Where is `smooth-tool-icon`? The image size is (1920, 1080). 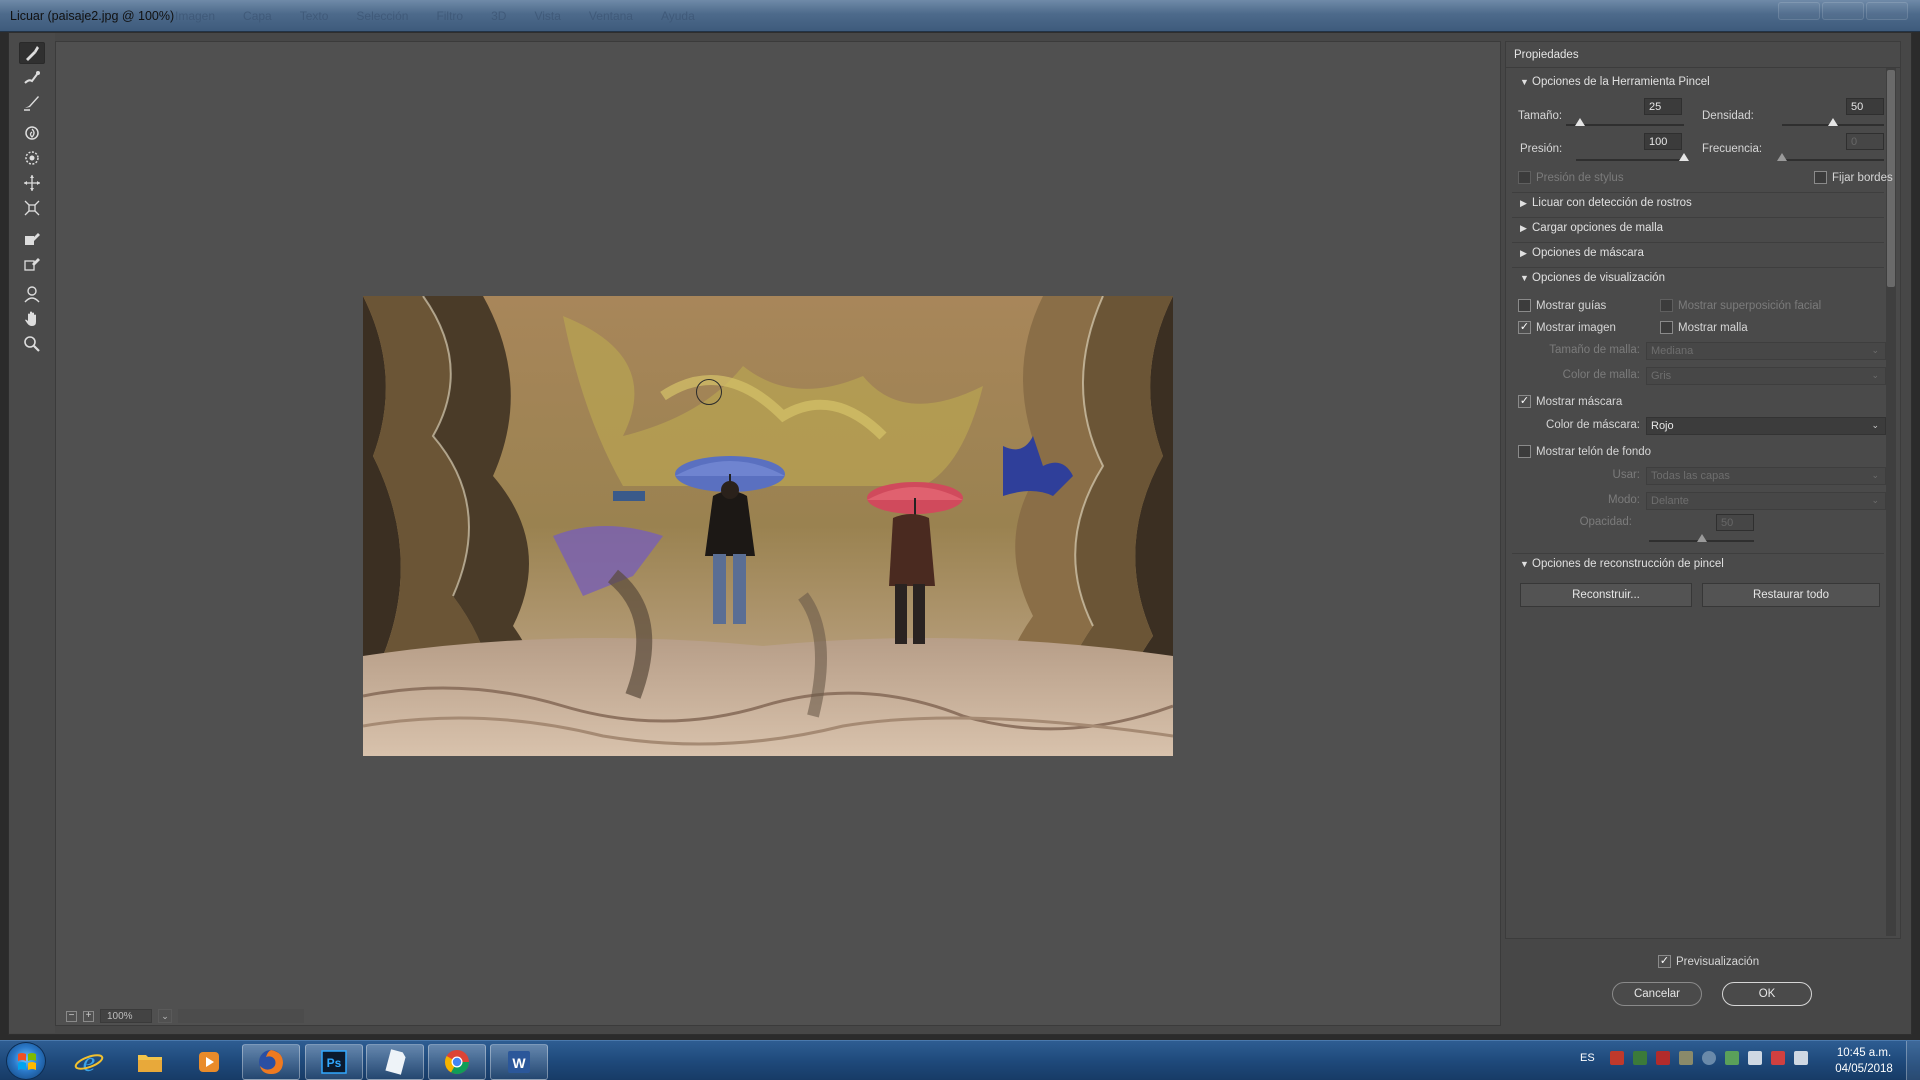
smooth-tool-icon is located at coordinates (32, 102).